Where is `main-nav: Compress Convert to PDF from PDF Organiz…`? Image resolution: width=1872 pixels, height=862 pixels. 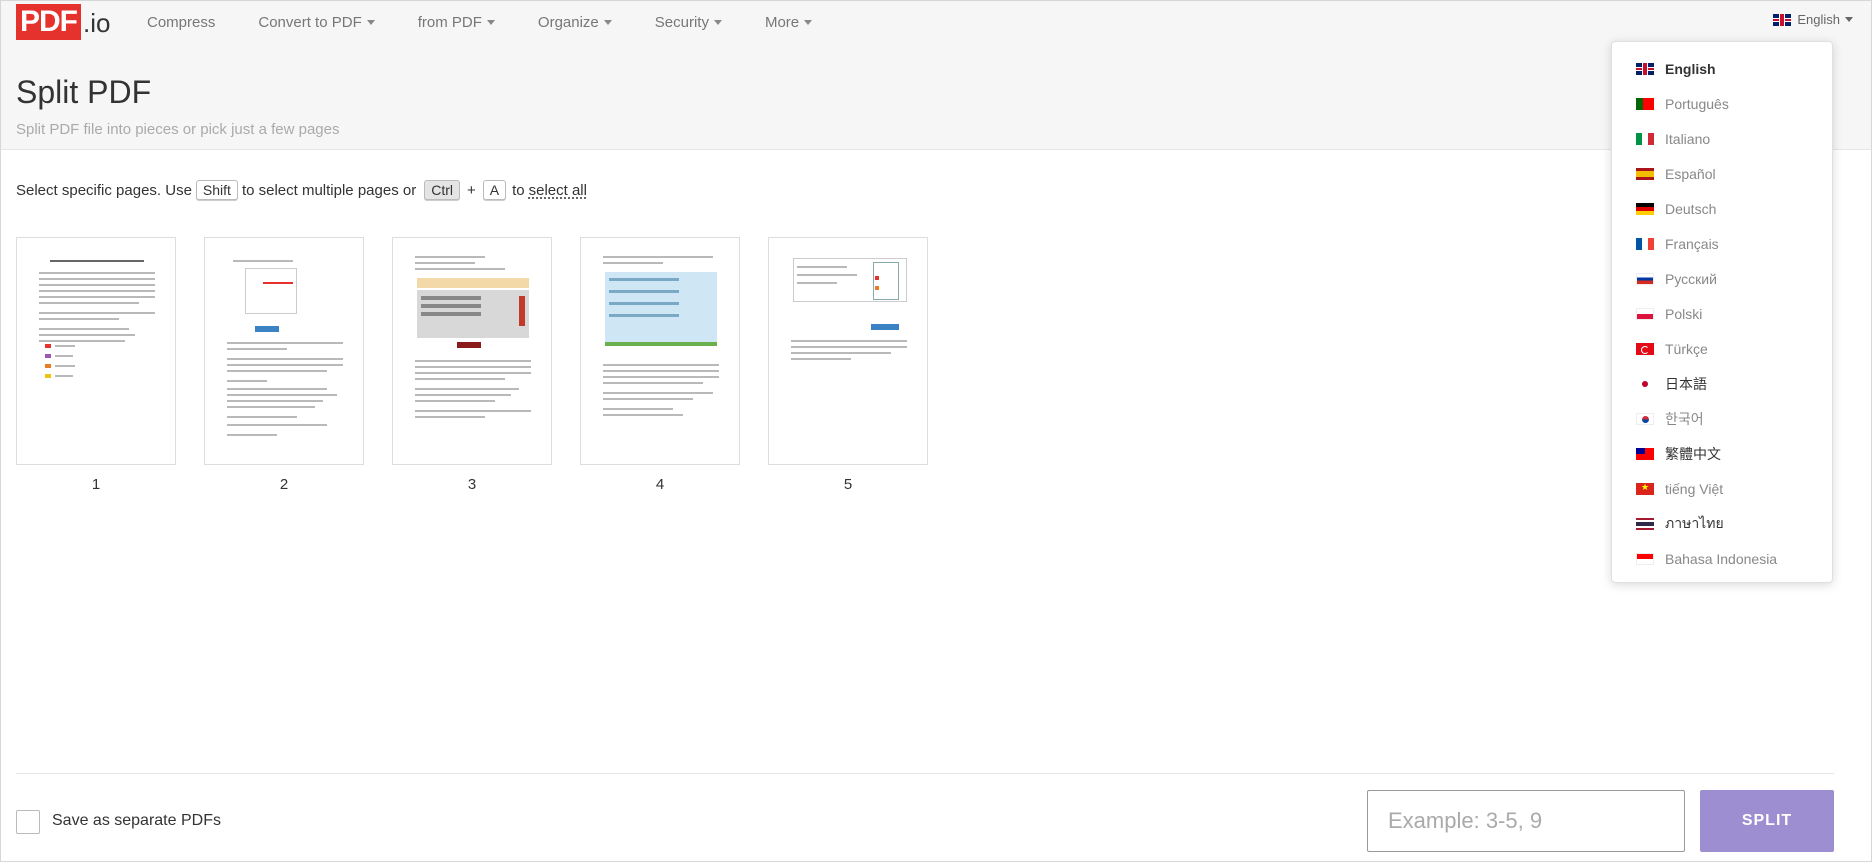 main-nav: Compress Convert to PDF from PDF Organiz… is located at coordinates (501, 22).